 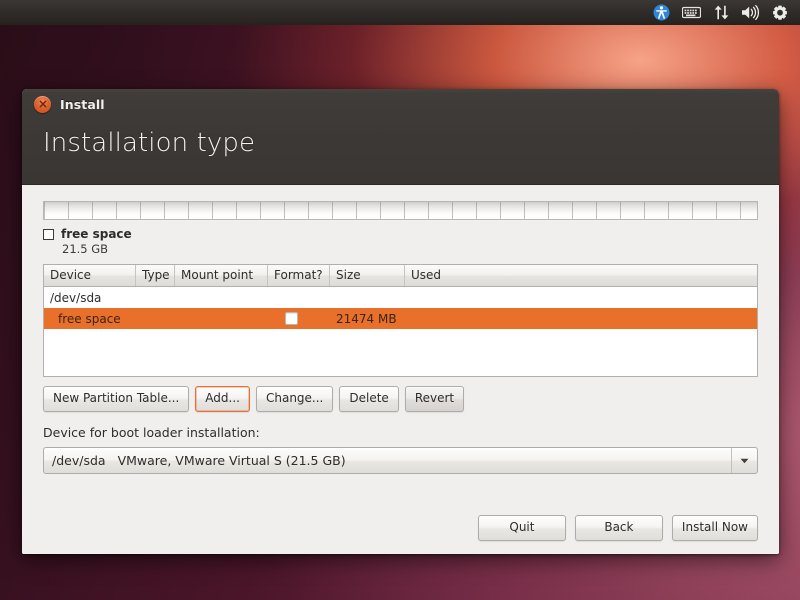 What do you see at coordinates (369, 399) in the screenshot?
I see `delete-partition-button: Delete` at bounding box center [369, 399].